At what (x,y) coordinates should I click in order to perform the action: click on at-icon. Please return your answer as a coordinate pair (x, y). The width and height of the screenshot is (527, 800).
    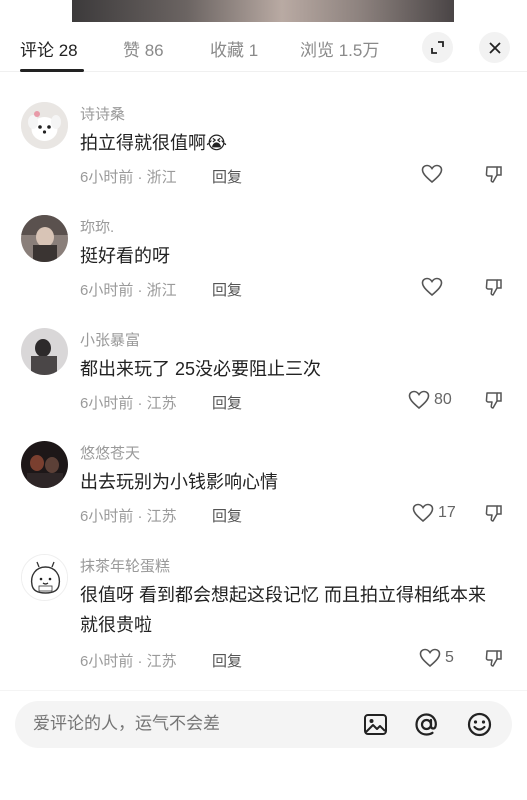
    Looking at the image, I should click on (426, 724).